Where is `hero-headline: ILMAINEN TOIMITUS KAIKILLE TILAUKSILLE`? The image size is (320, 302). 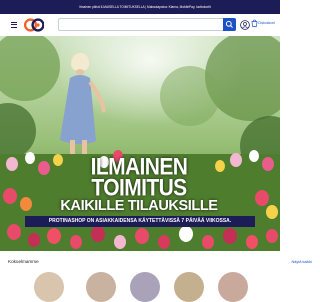 hero-headline: ILMAINEN TOIMITUS KAIKILLE TILAUKSILLE is located at coordinates (139, 183).